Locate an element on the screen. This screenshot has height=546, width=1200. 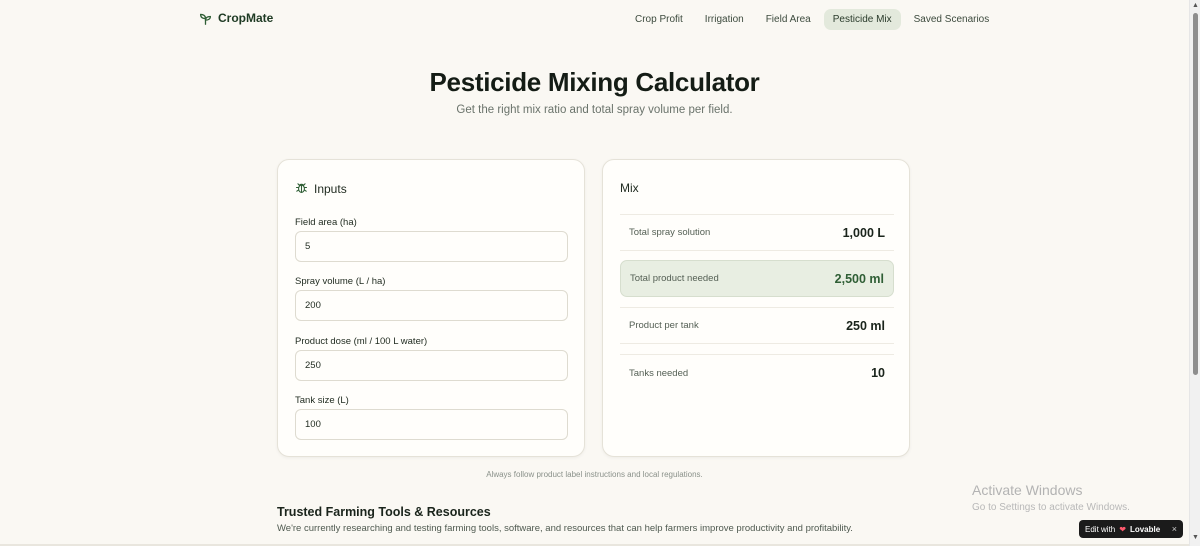
brand-name: CropMate is located at coordinates (246, 18).